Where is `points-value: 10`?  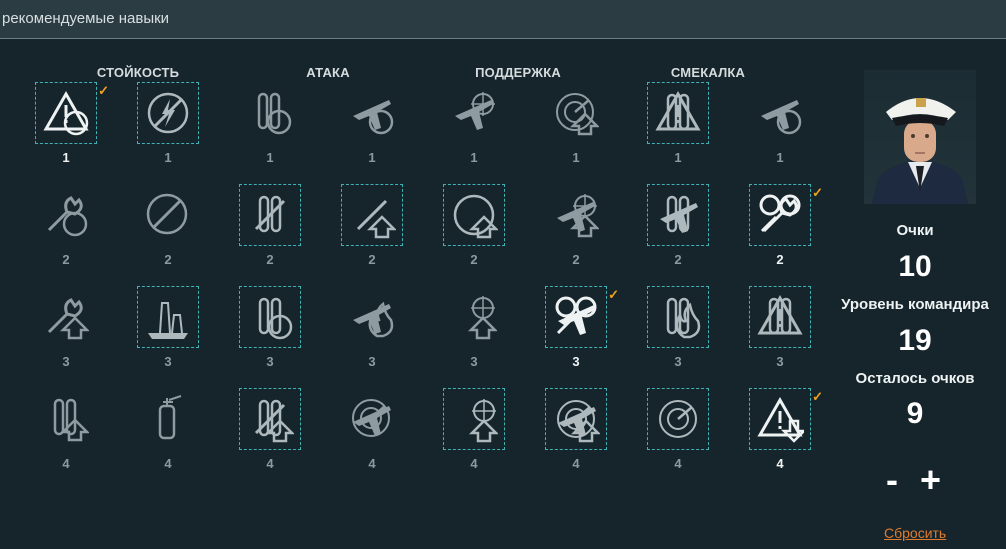
points-value: 10 is located at coordinates (915, 266).